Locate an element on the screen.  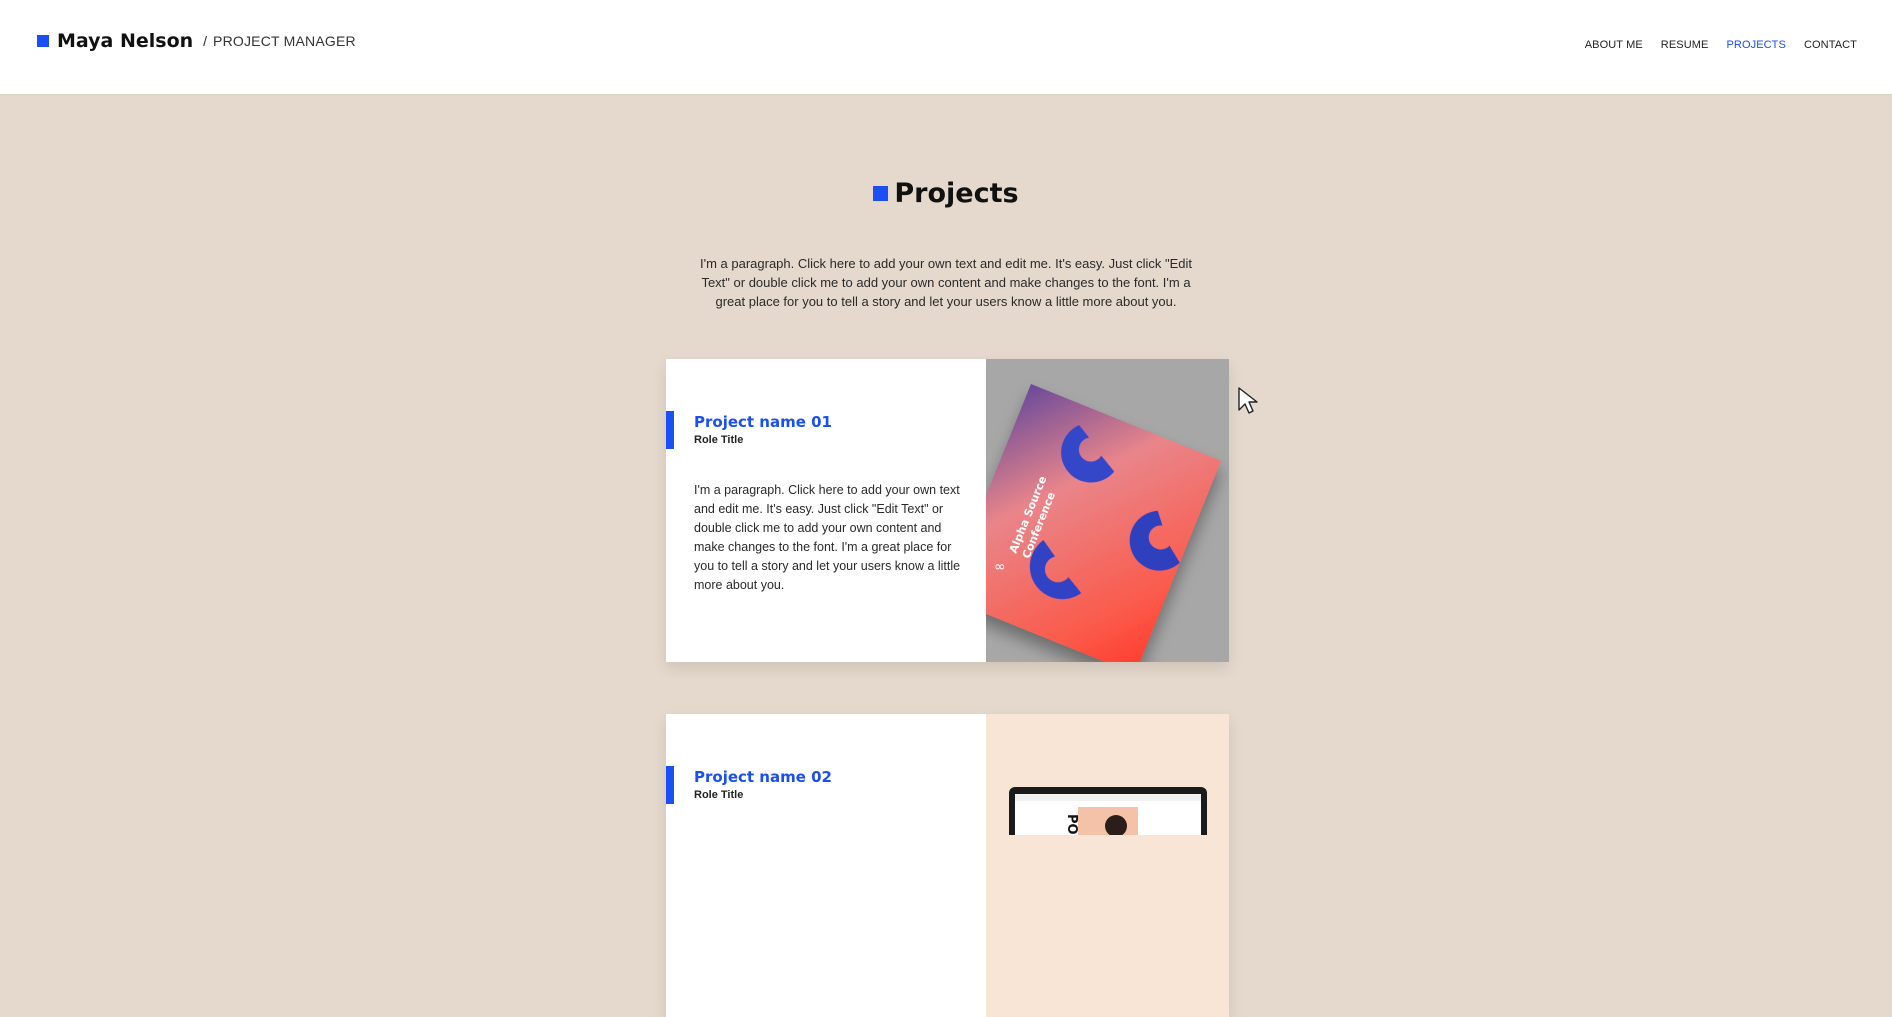
infinity-icon: ∞ is located at coordinates (1000, 567).